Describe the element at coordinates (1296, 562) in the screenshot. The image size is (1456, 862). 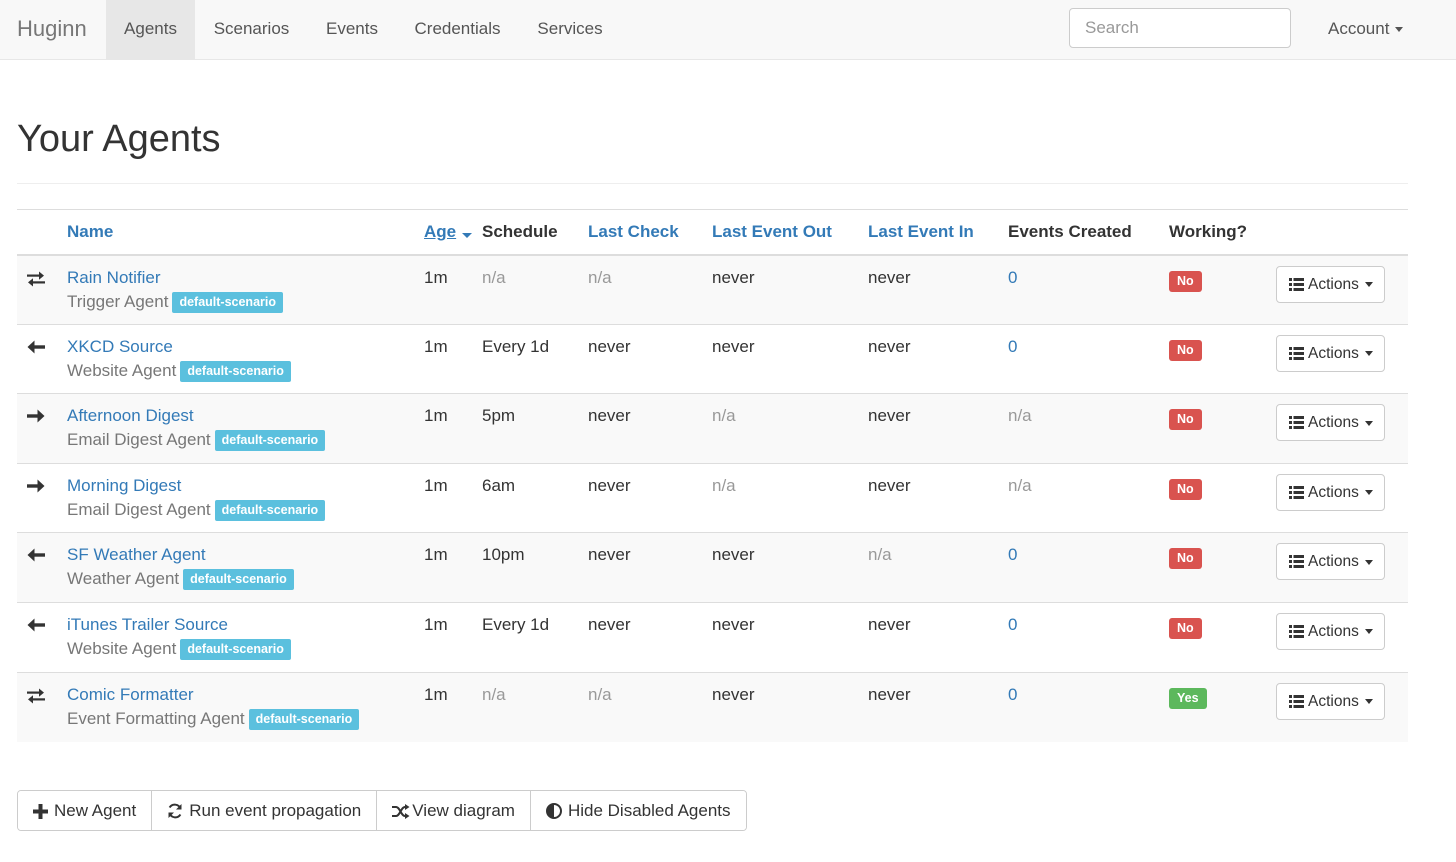
I see `list-icon` at that location.